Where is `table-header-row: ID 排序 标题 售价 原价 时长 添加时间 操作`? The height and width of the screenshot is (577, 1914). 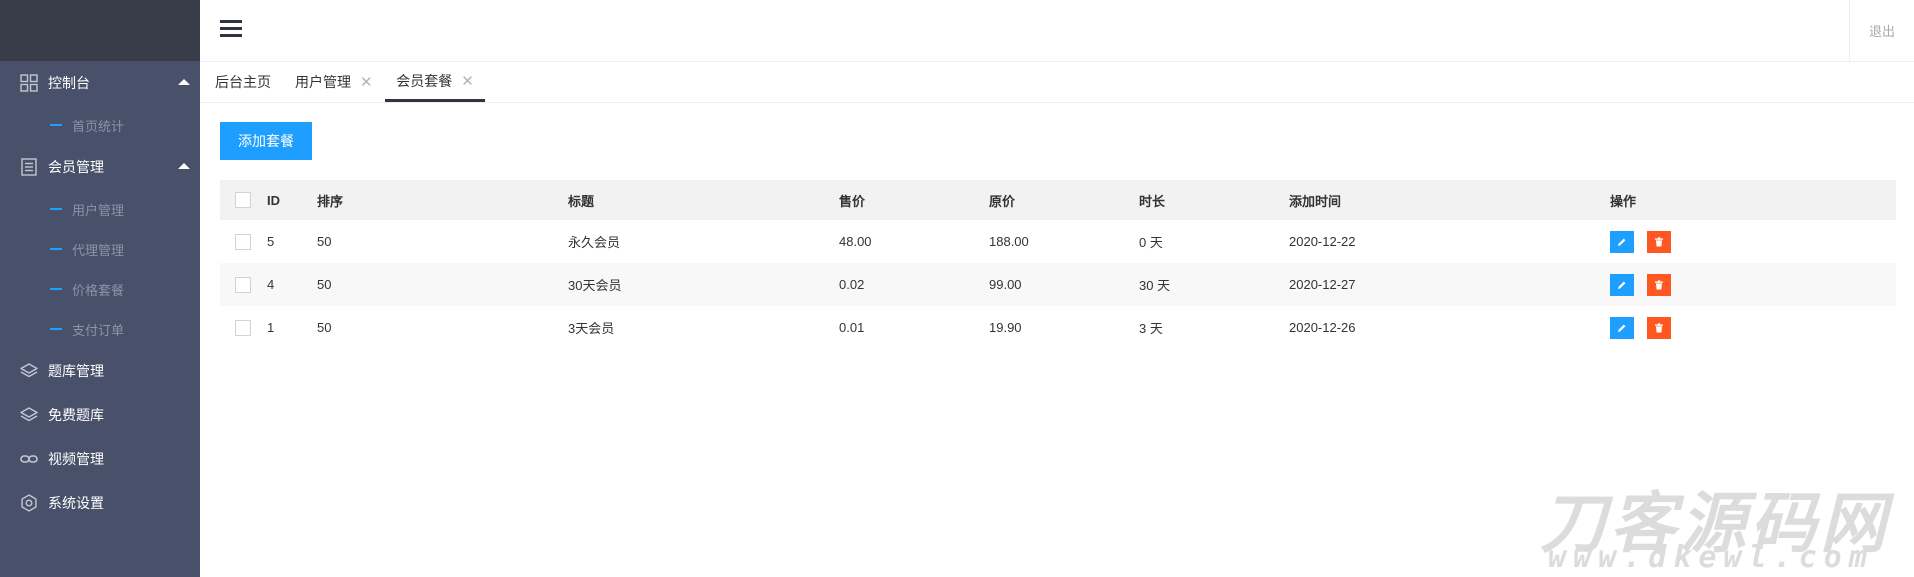
table-header-row: ID 排序 标题 售价 原价 时长 添加时间 操作 is located at coordinates (1058, 200).